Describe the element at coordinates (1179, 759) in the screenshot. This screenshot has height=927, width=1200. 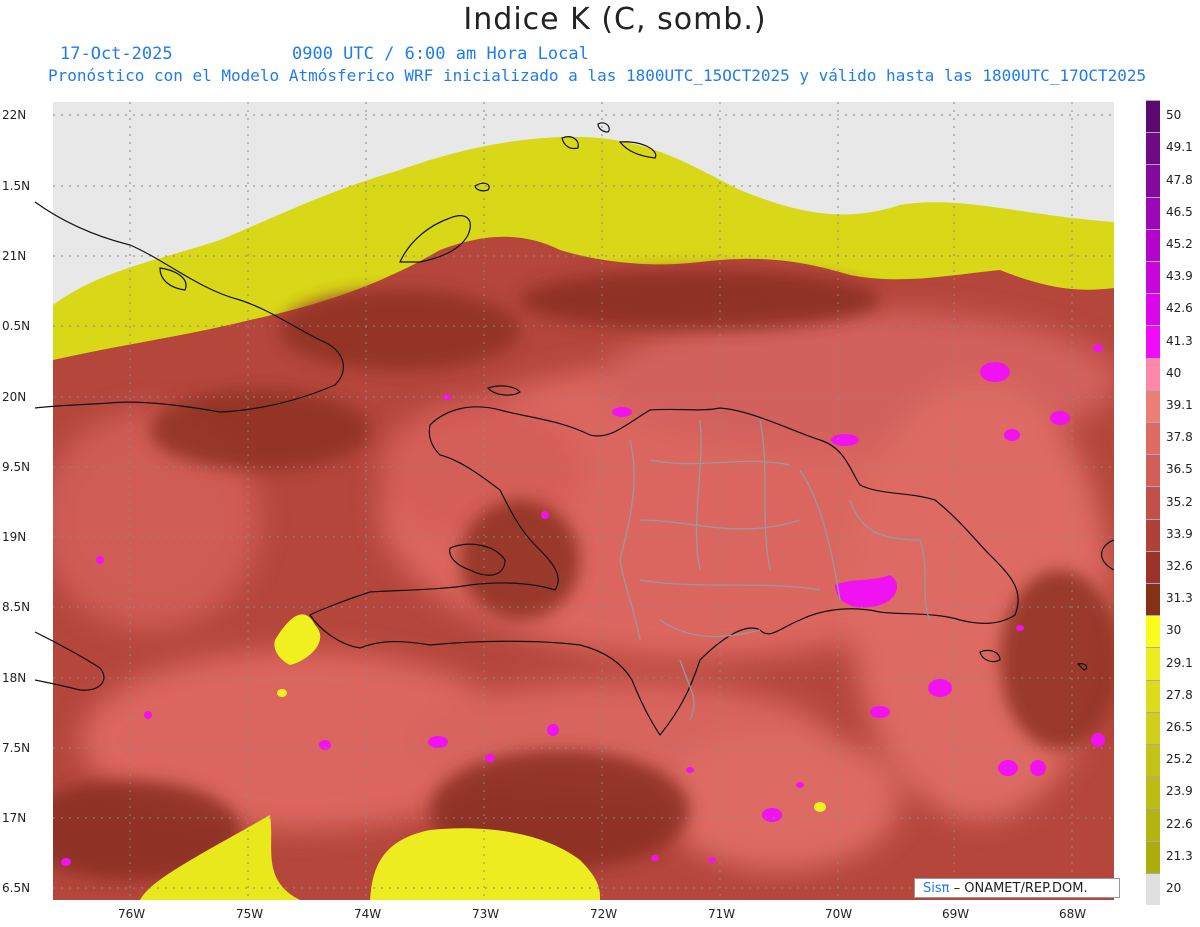
I see `colorbar-label: 25.2` at that location.